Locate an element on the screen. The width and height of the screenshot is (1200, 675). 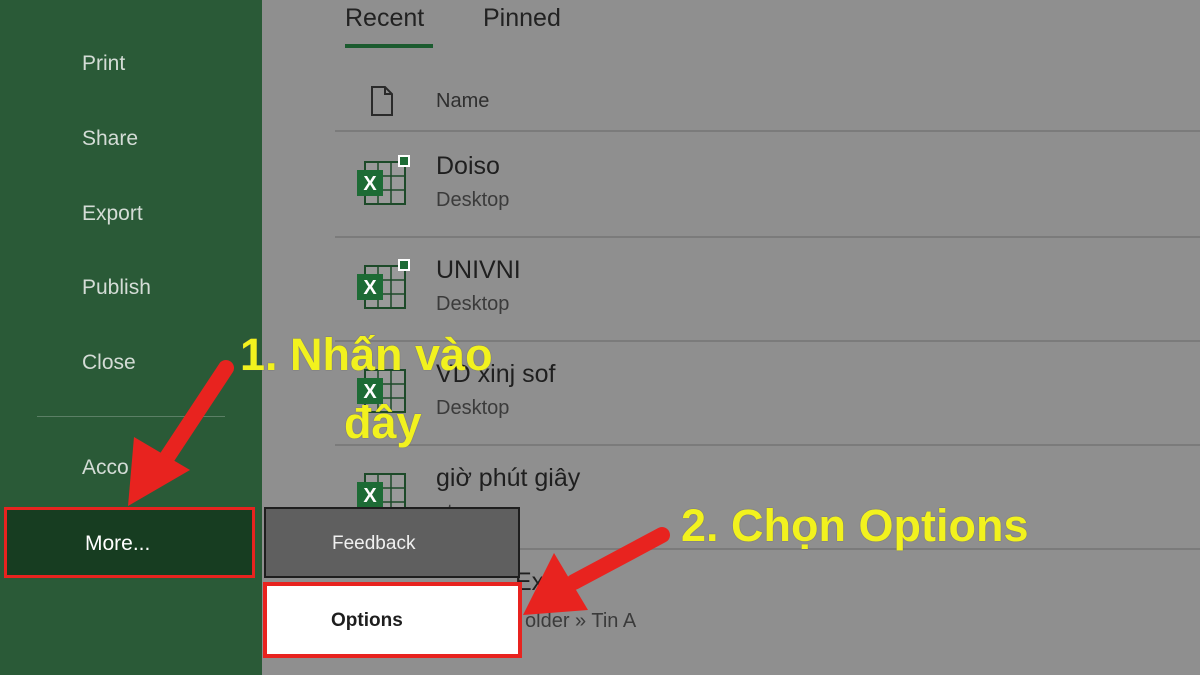
annotation-step1: 1. Nhấn vào is located at coordinates (366, 354).